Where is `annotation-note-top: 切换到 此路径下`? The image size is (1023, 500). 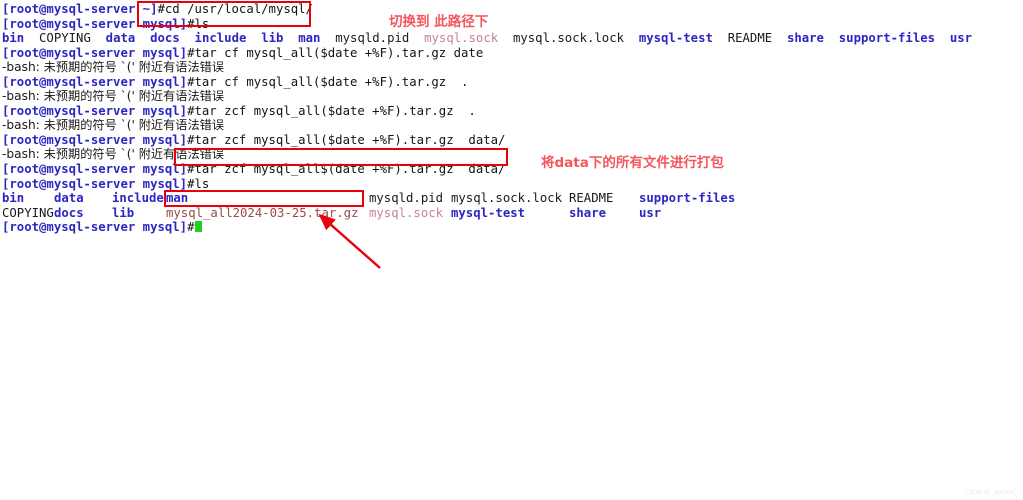 annotation-note-top: 切换到 此路径下 is located at coordinates (439, 22).